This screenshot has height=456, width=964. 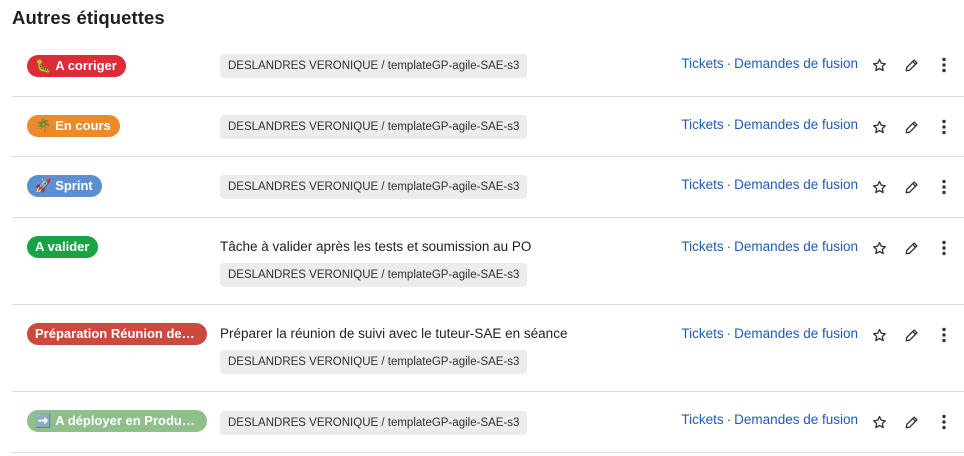 I want to click on label-emoji-icon: 🌴, so click(x=43, y=125).